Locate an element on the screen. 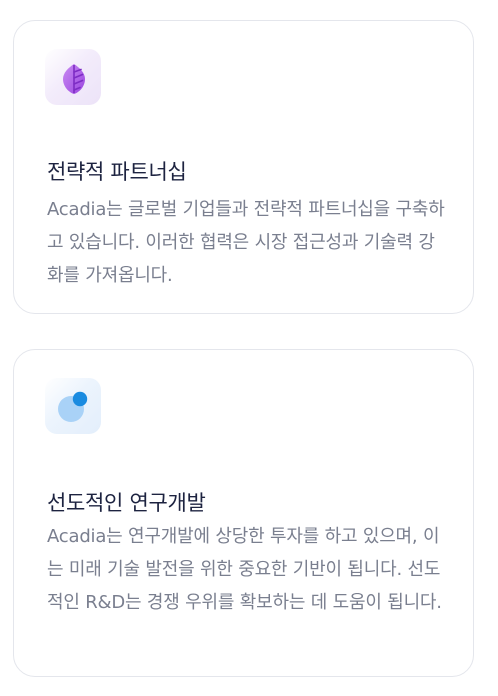 The height and width of the screenshot is (696, 498). pie-chart-icon is located at coordinates (73, 406).